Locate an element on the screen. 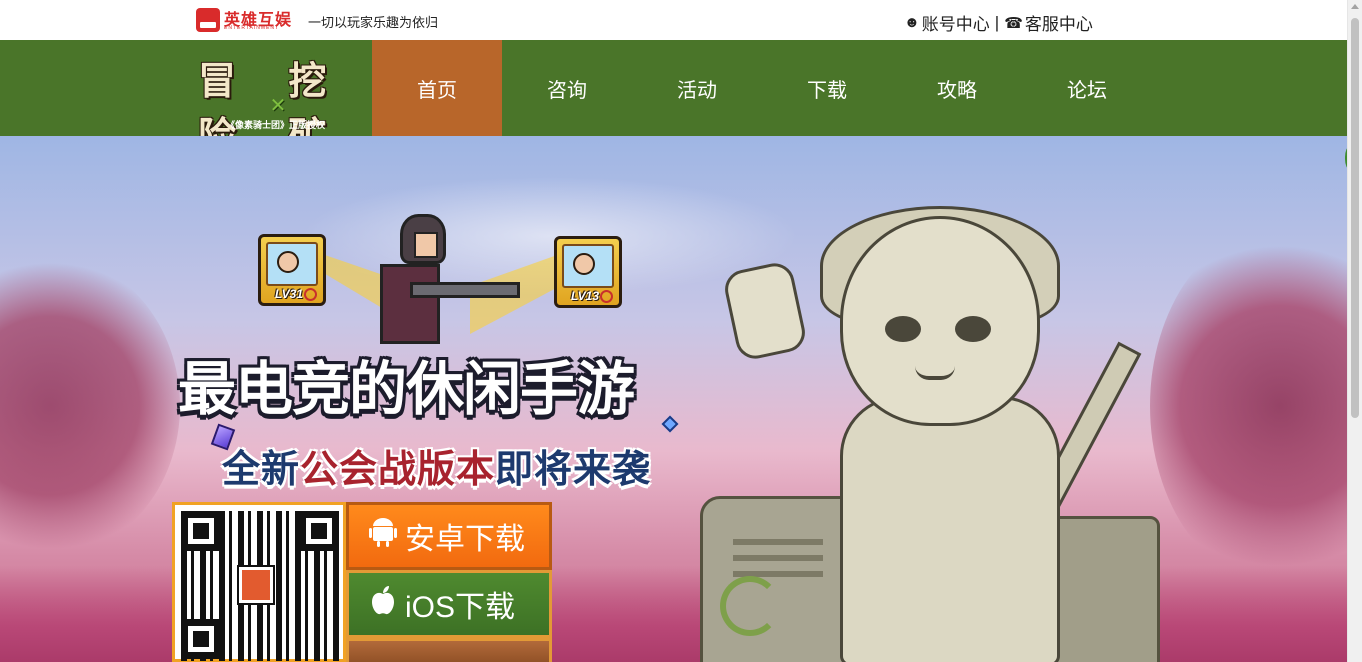  android-download-button: 安卓下载 is located at coordinates (449, 536).